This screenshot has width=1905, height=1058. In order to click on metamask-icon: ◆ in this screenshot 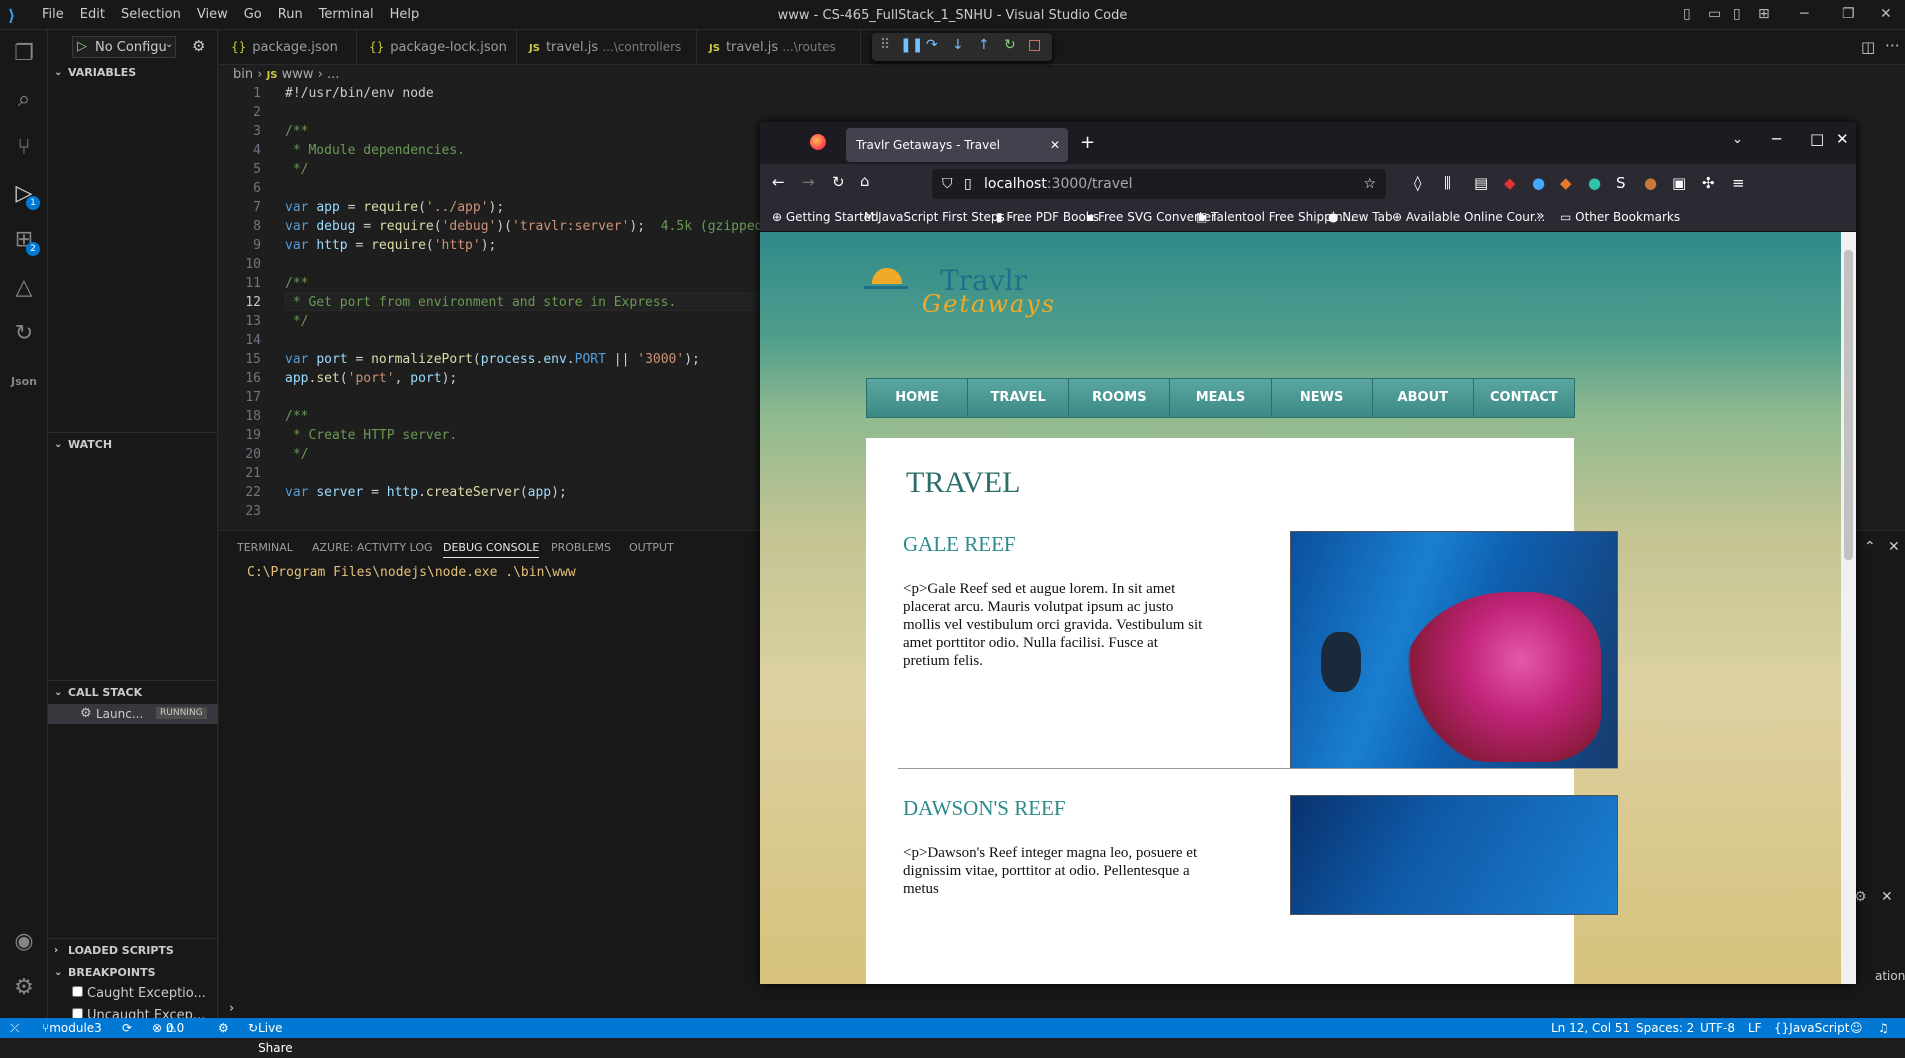, I will do `click(1566, 183)`.